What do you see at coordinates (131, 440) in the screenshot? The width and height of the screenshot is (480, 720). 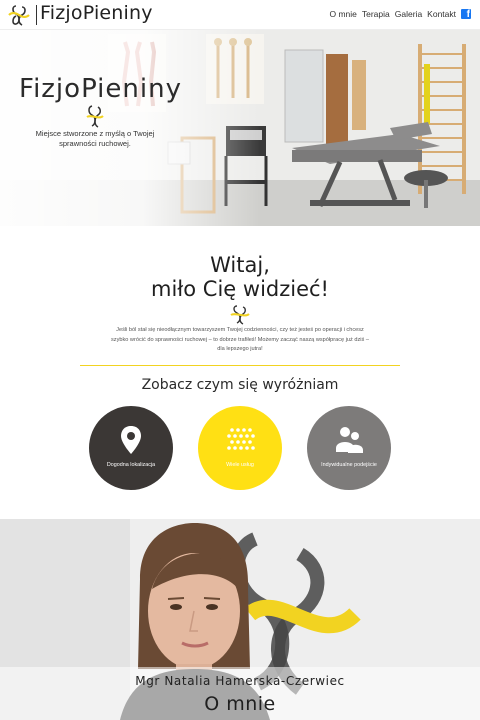 I see `location-pin-icon` at bounding box center [131, 440].